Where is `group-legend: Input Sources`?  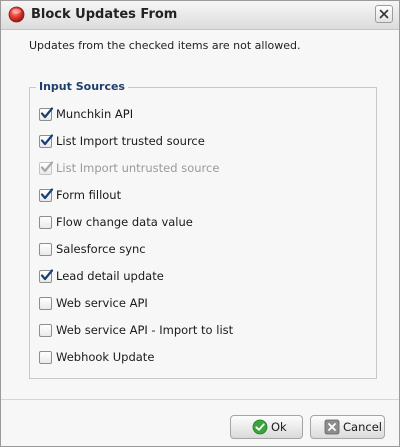 group-legend: Input Sources is located at coordinates (82, 87).